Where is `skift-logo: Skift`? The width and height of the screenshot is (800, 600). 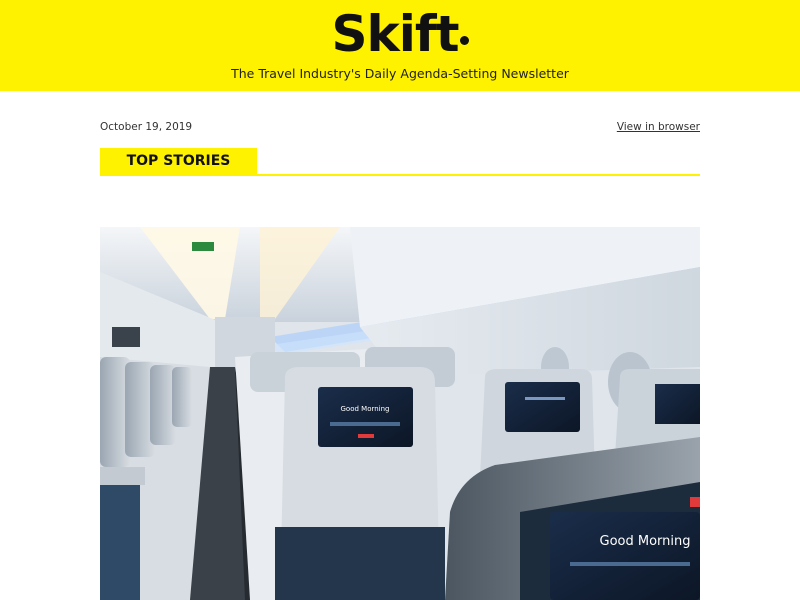
skift-logo: Skift is located at coordinates (400, 34).